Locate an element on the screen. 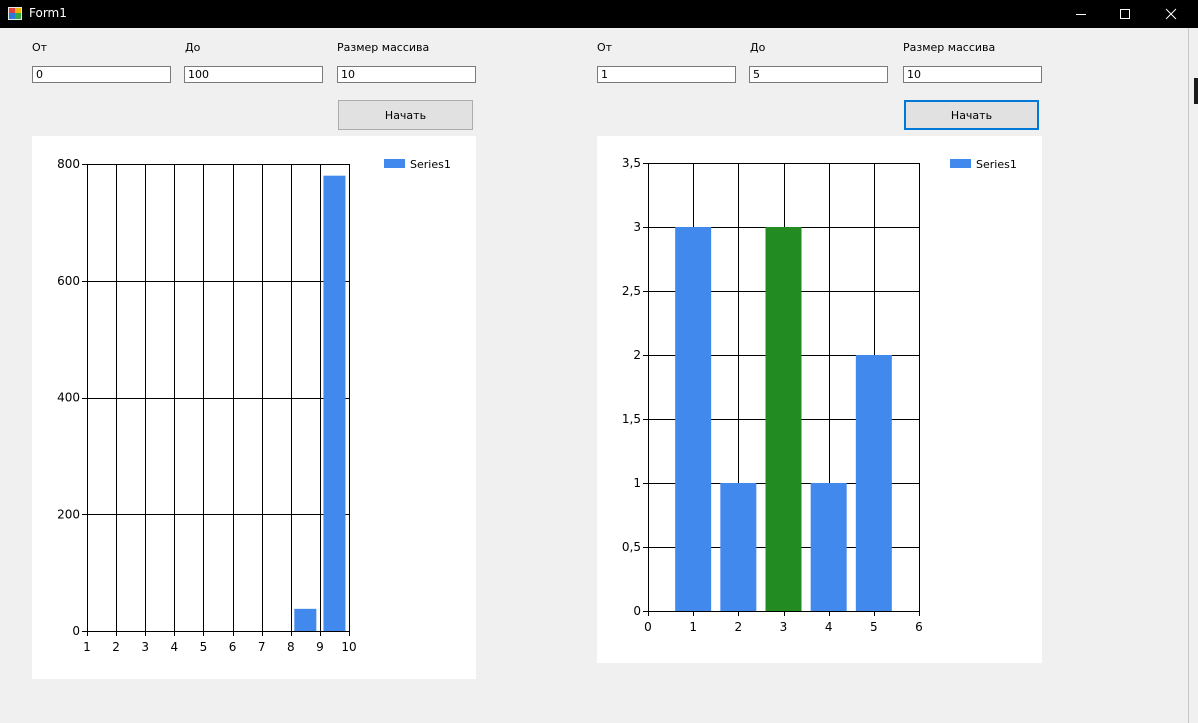  right-legend-label: Series1 is located at coordinates (996, 164).